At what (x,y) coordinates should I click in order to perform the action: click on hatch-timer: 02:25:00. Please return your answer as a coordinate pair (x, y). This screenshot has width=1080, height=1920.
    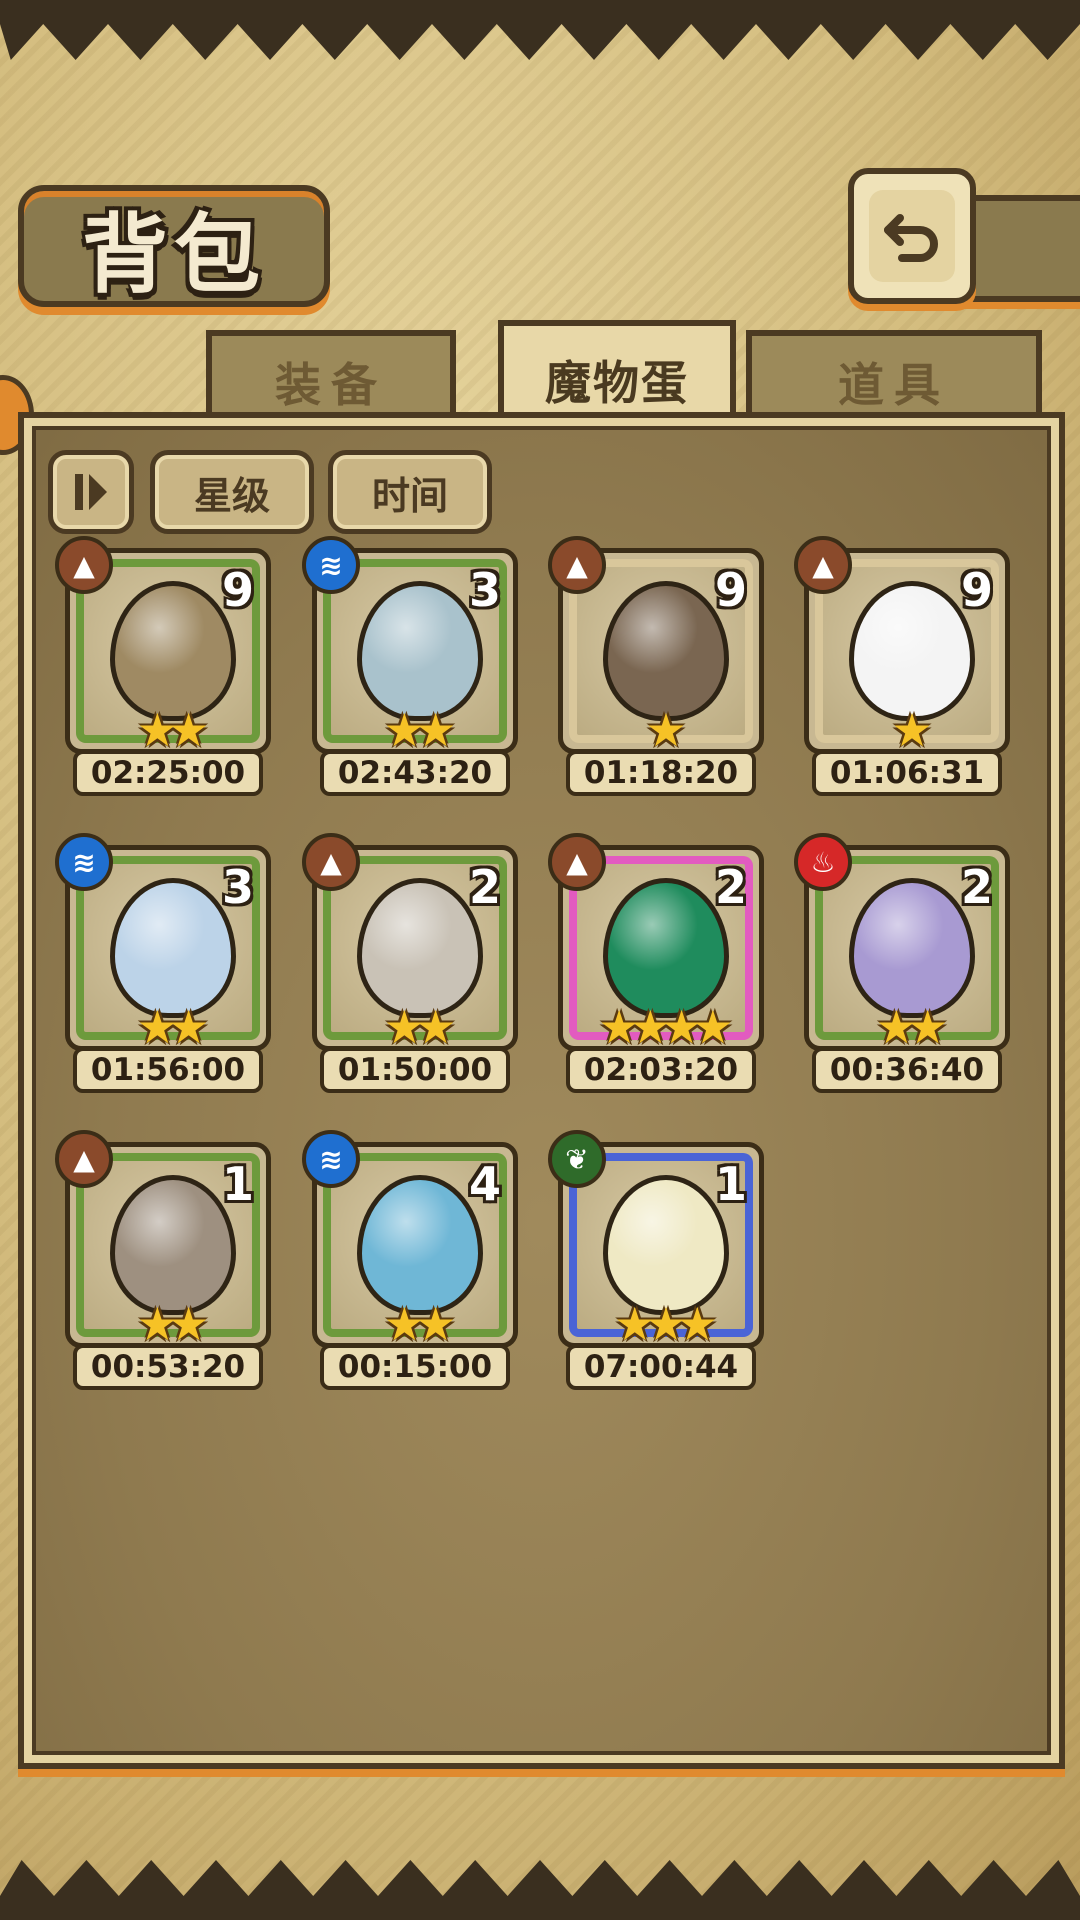
    Looking at the image, I should click on (168, 773).